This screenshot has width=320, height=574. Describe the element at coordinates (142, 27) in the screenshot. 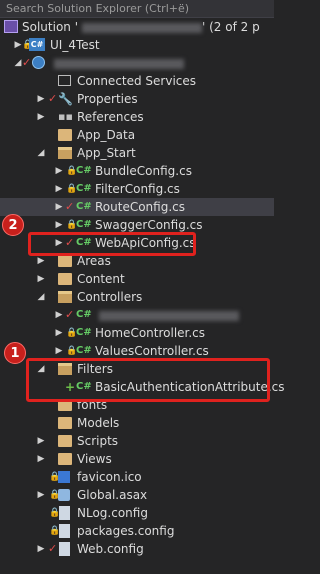

I see `redacted-solution-name` at that location.